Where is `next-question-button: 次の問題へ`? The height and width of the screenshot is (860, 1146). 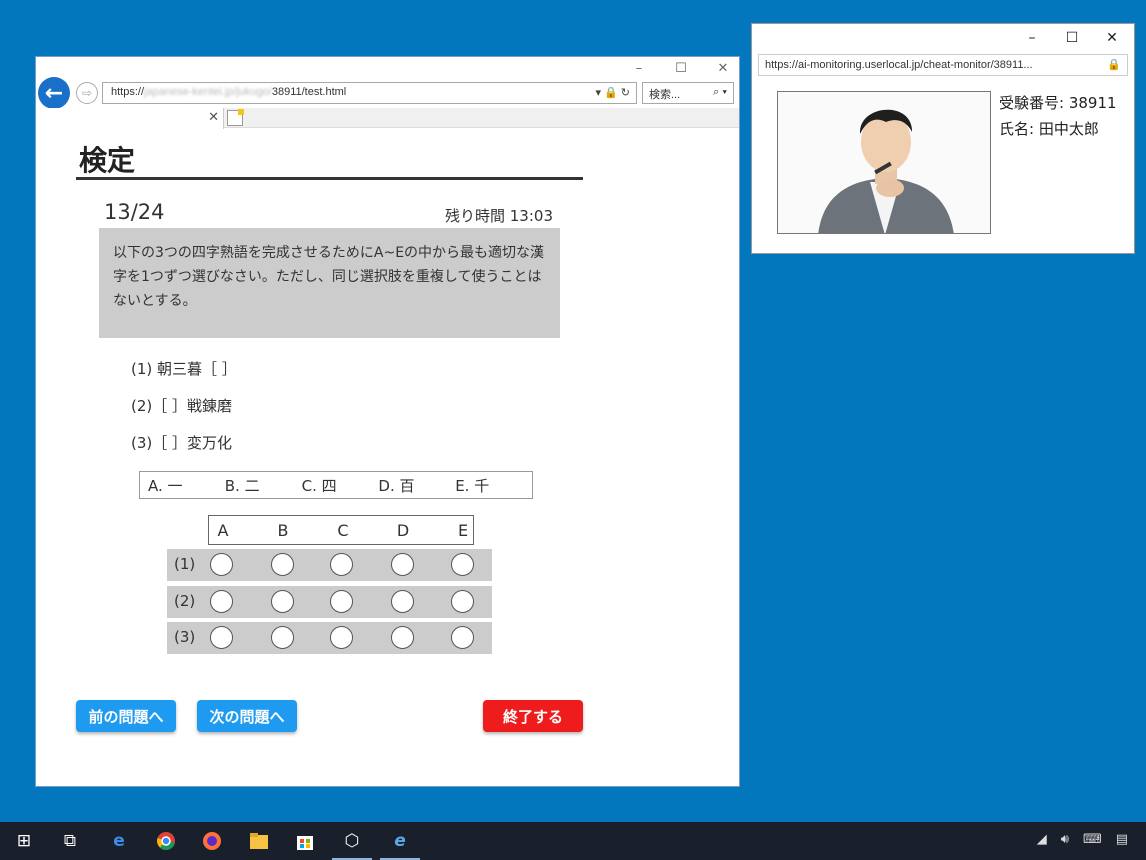 next-question-button: 次の問題へ is located at coordinates (247, 716).